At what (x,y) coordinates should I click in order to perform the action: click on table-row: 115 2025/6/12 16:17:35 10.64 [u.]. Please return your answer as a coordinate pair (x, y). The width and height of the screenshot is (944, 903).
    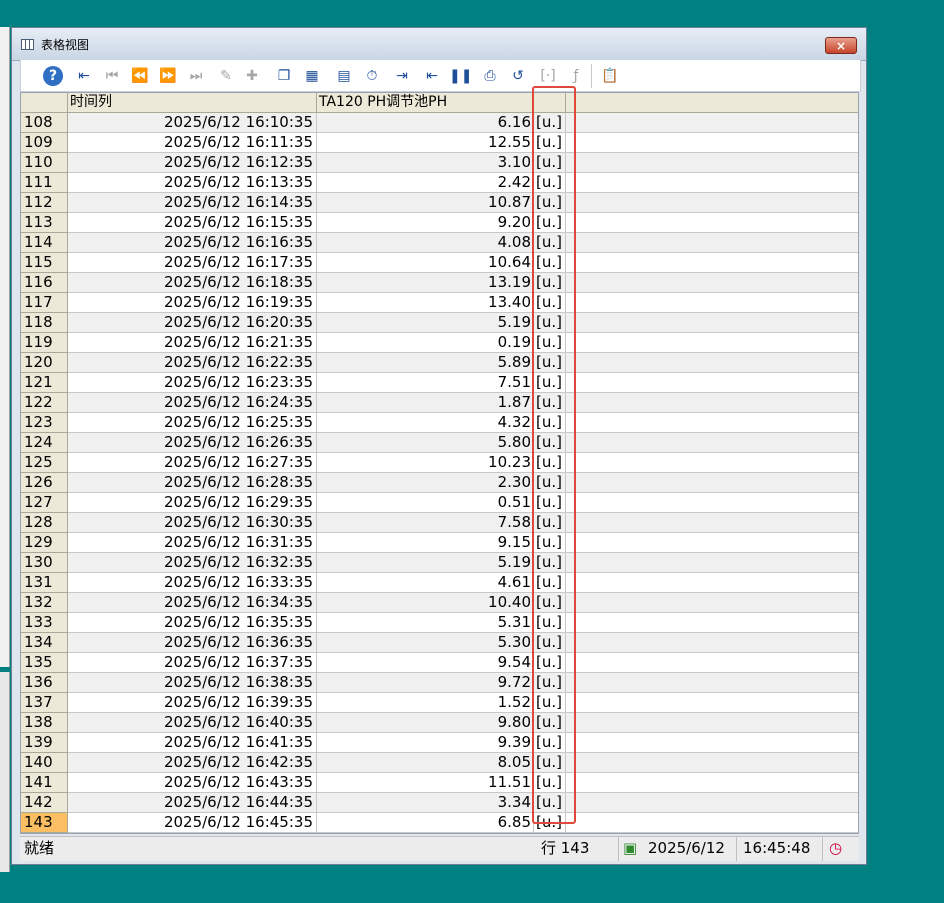
    Looking at the image, I should click on (439, 263).